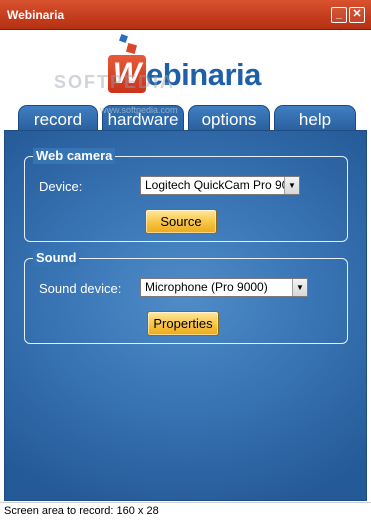 This screenshot has height=521, width=371. I want to click on tab-bar: record hardware options help, so click(185, 118).